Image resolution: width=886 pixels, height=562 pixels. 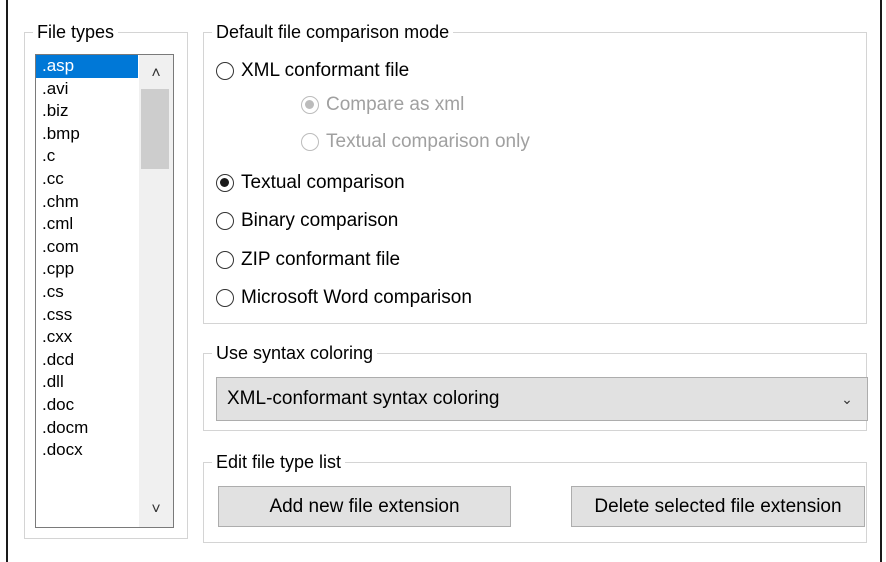 I want to click on radio-xml-conformant-label: XML conformant file, so click(x=325, y=70).